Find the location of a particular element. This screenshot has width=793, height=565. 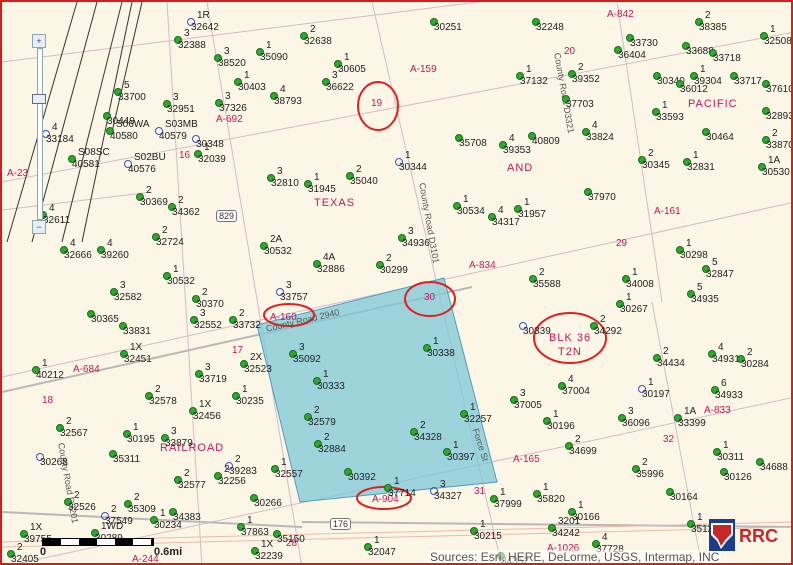

scale-bar is located at coordinates (98, 542).